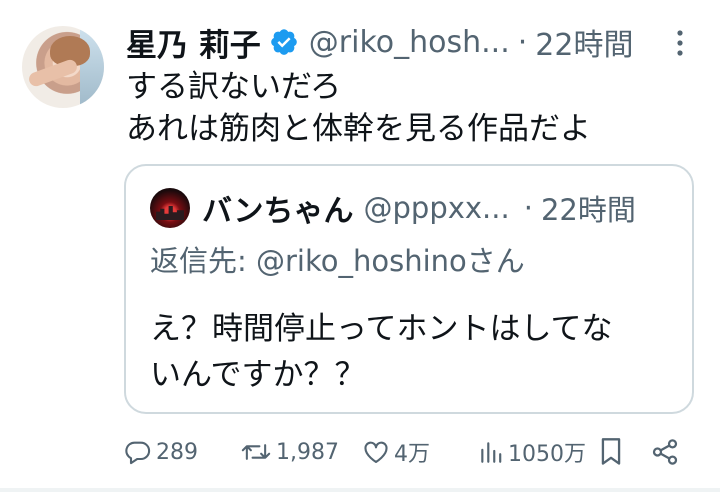  What do you see at coordinates (381, 329) in the screenshot?
I see `quoted-text-line: え？時間停止ってホントはしてな` at bounding box center [381, 329].